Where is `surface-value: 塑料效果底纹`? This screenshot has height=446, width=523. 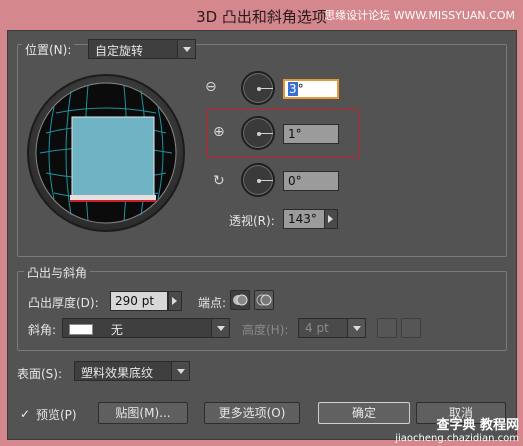
surface-value: 塑料效果底纹 is located at coordinates (117, 373).